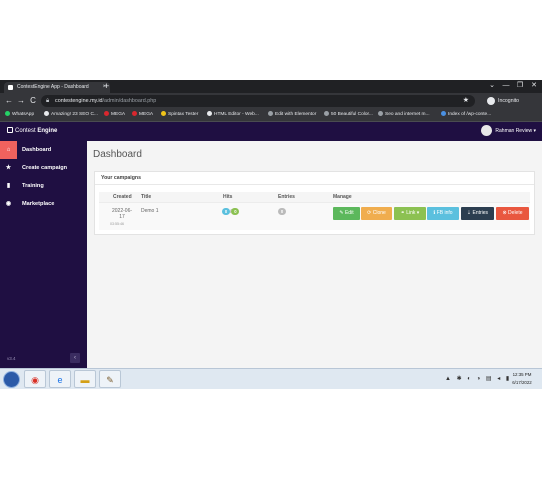  I want to click on column-header: Hits, so click(228, 197).